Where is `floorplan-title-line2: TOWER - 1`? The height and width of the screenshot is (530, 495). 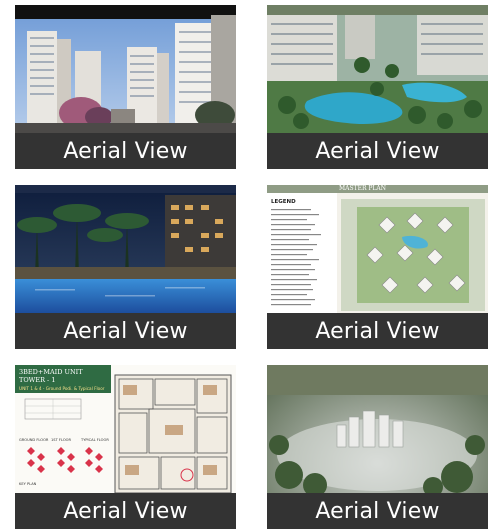 floorplan-title-line2: TOWER - 1 is located at coordinates (37, 380).